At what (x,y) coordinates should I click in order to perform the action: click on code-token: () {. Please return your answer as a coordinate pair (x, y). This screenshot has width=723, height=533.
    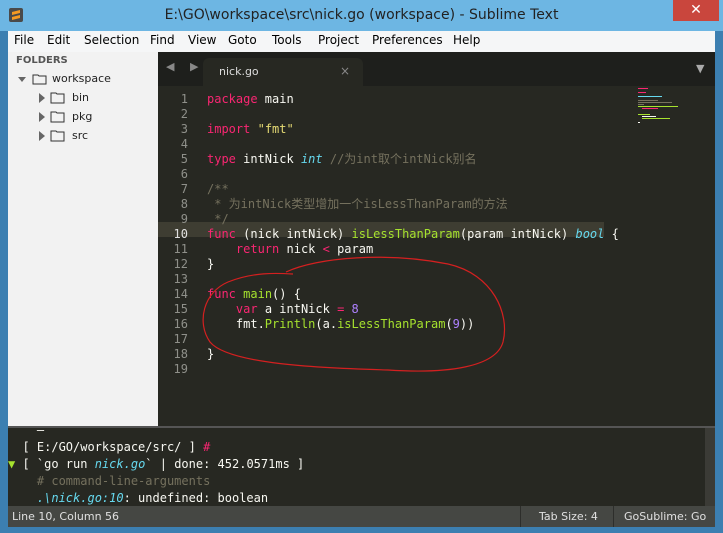
    Looking at the image, I should click on (286, 294).